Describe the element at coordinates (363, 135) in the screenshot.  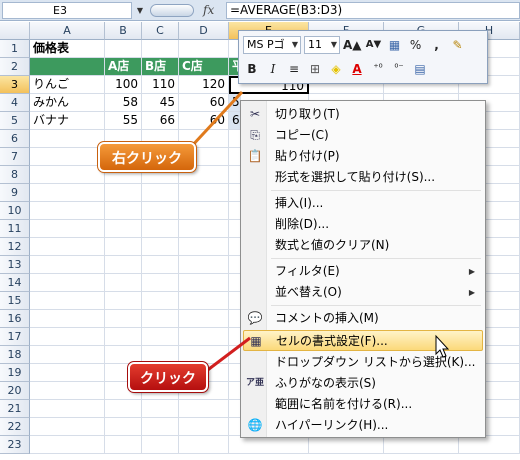
I see `menu-item-copy: ⎘ コピー(C)` at that location.